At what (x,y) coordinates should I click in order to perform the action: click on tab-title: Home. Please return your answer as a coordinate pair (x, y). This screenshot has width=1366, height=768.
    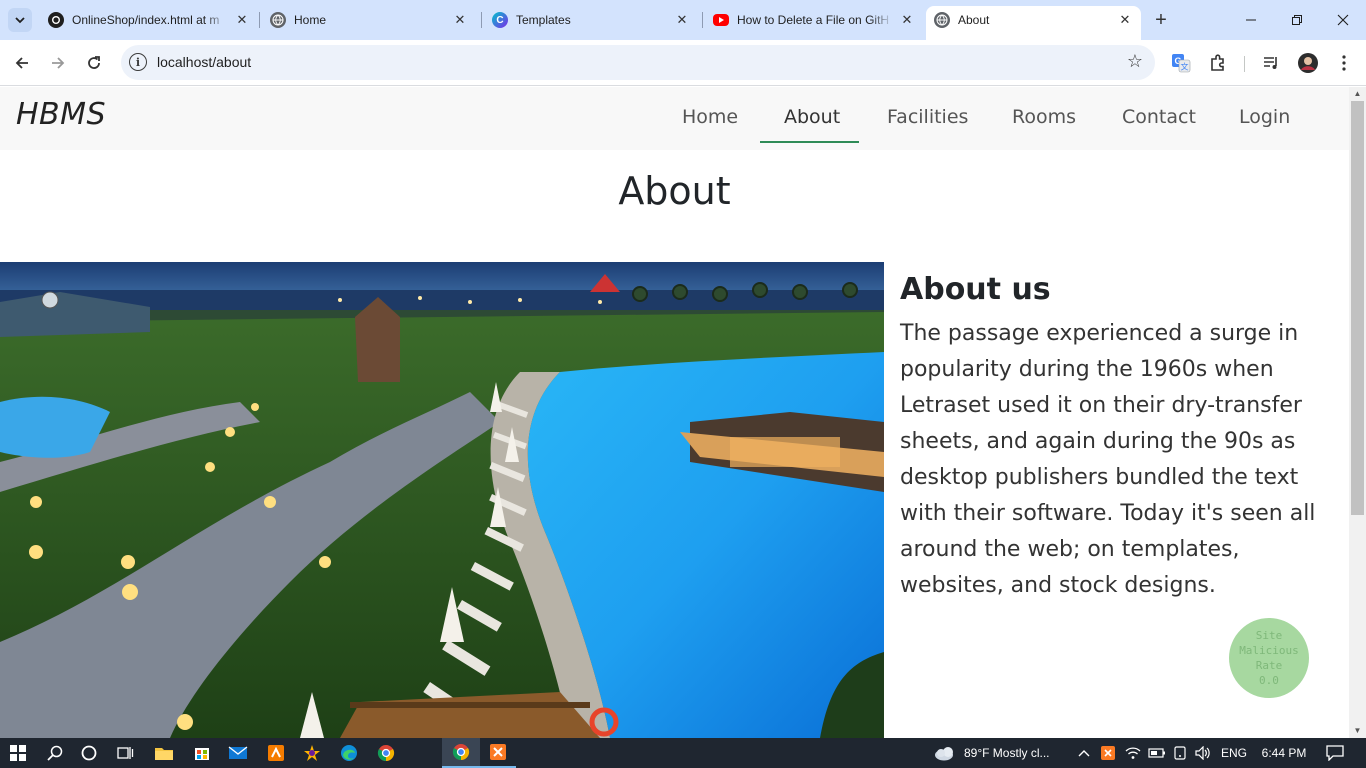
    Looking at the image, I should click on (310, 20).